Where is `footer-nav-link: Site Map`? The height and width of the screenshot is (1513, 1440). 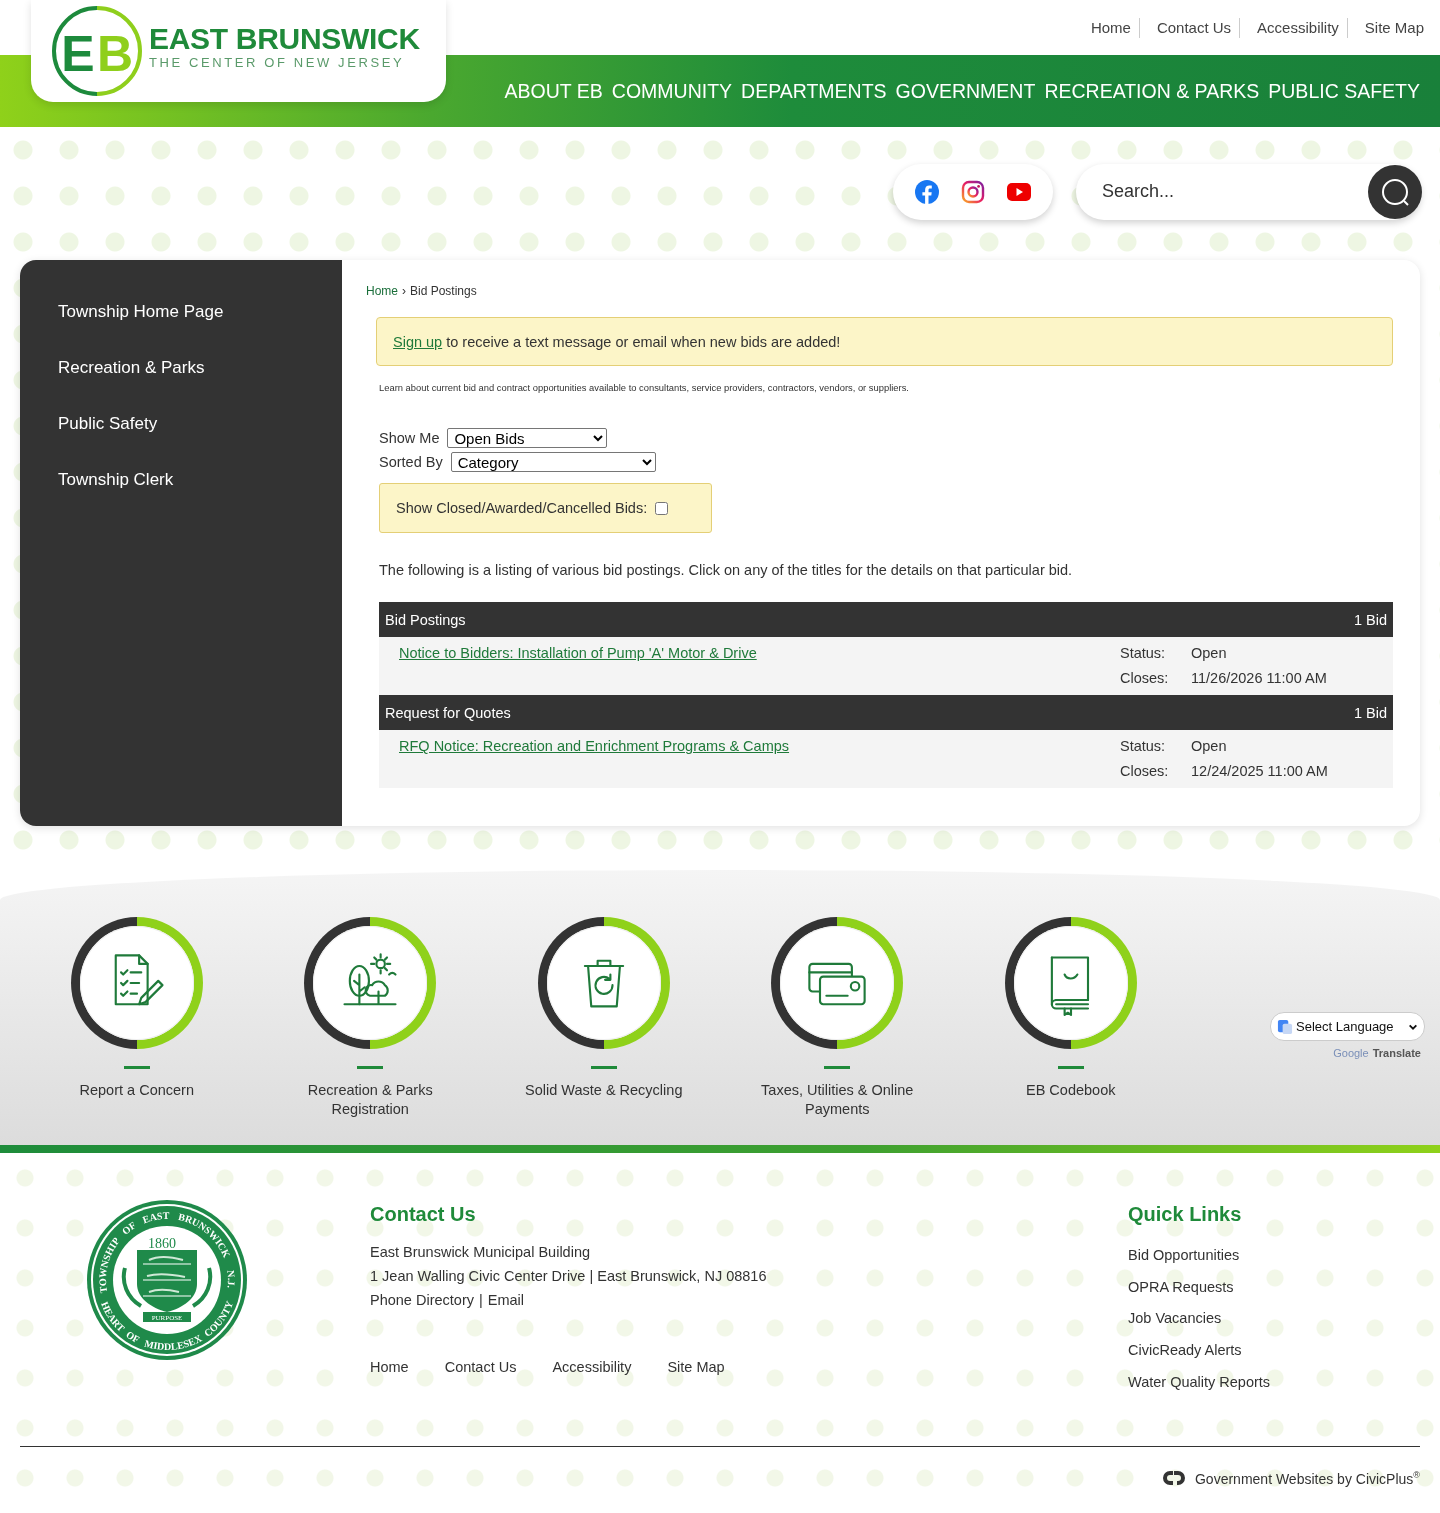
footer-nav-link: Site Map is located at coordinates (696, 1367).